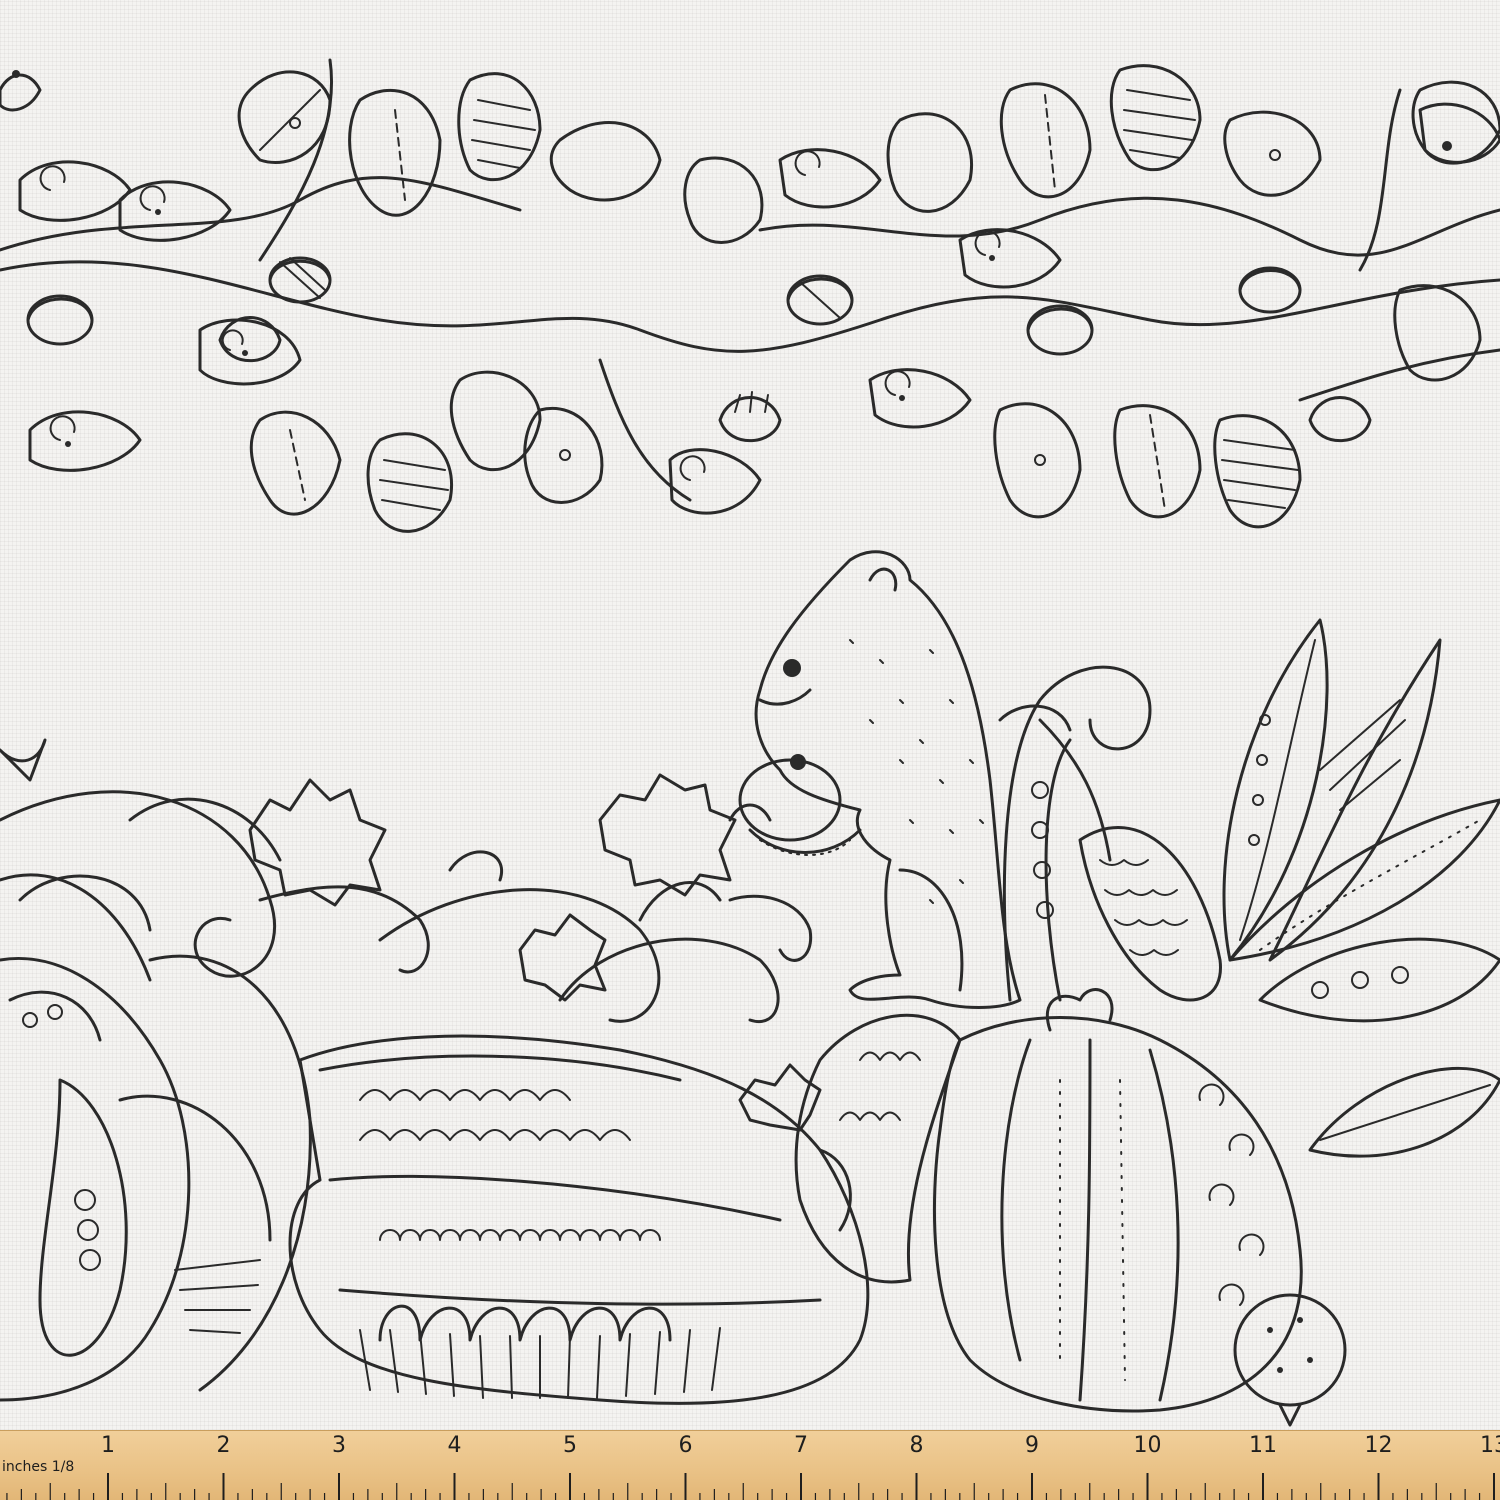 Image resolution: width=1500 pixels, height=1500 pixels. What do you see at coordinates (570, 1445) in the screenshot?
I see `ruler-number: 5` at bounding box center [570, 1445].